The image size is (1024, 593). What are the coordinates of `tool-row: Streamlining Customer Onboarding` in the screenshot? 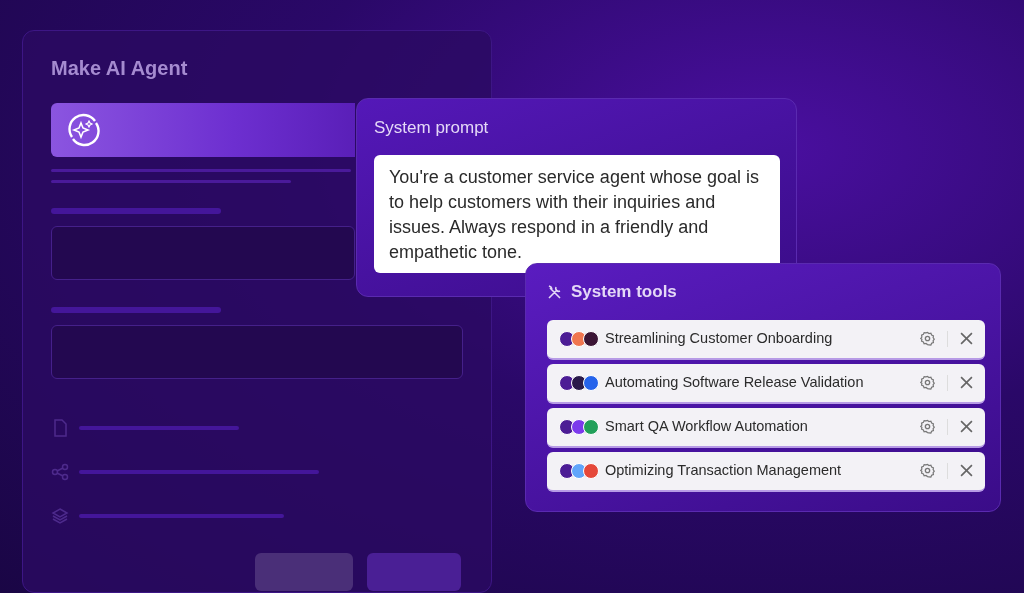 It's located at (766, 339).